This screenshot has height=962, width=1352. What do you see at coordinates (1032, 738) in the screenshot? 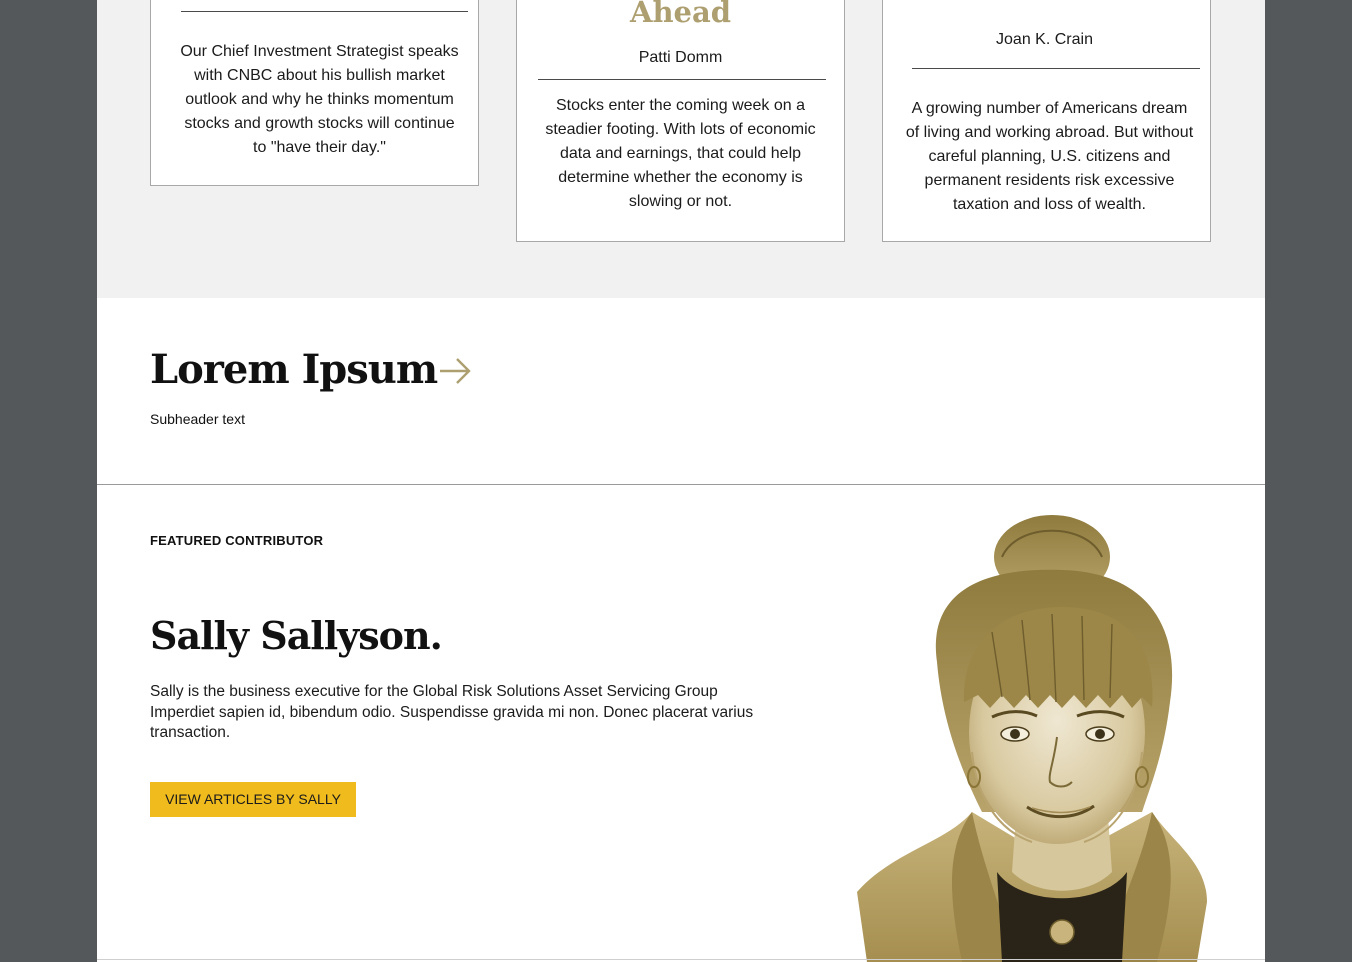
I see `contributor-portrait` at bounding box center [1032, 738].